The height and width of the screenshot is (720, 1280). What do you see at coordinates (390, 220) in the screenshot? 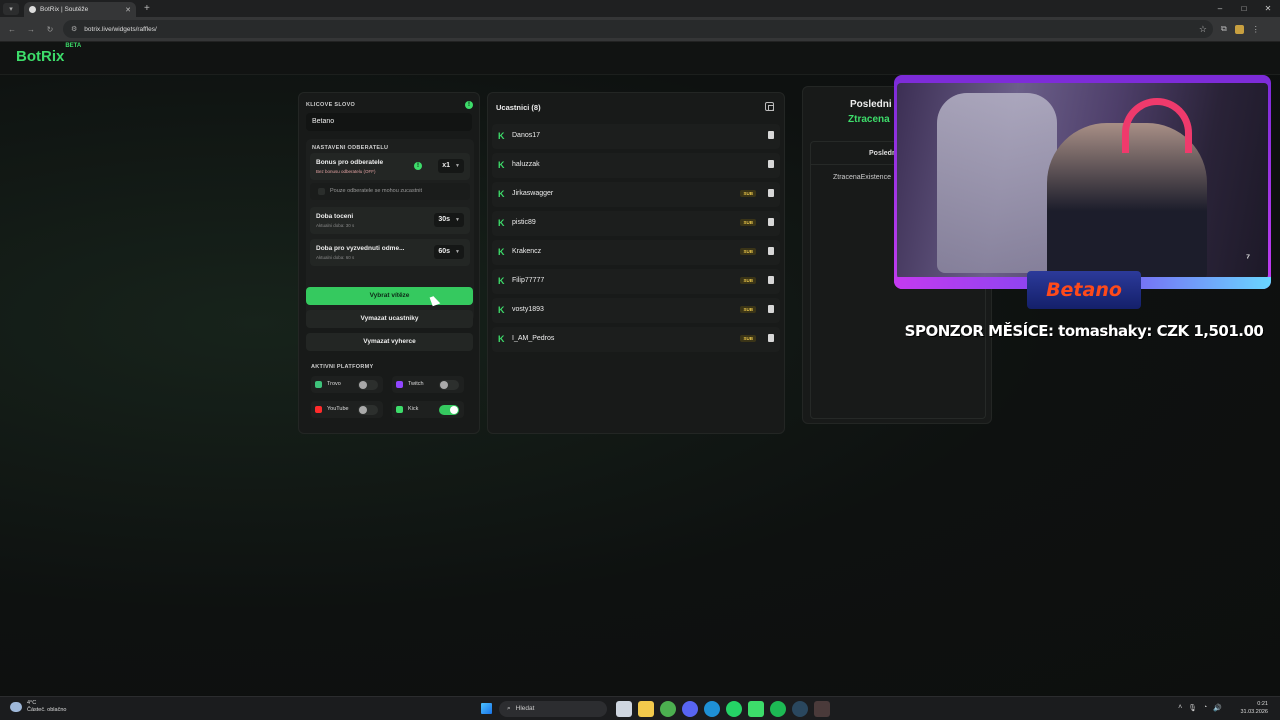
I see `spin-duration-row: Doba toceni Aktualni doba: 30 s 30s ▼` at bounding box center [390, 220].